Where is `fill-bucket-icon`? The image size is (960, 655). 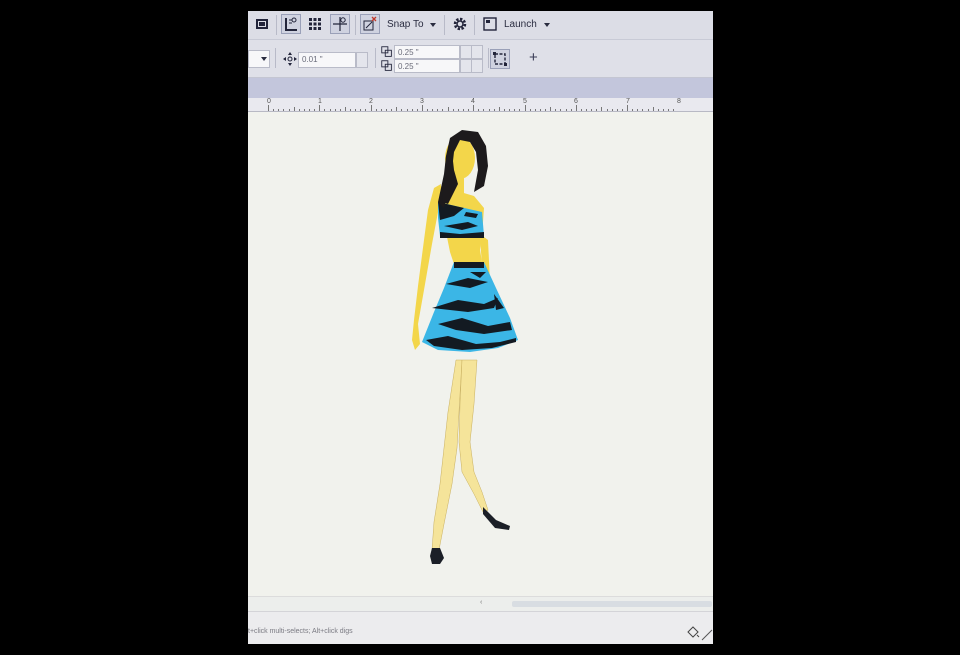
fill-bucket-icon is located at coordinates (693, 631).